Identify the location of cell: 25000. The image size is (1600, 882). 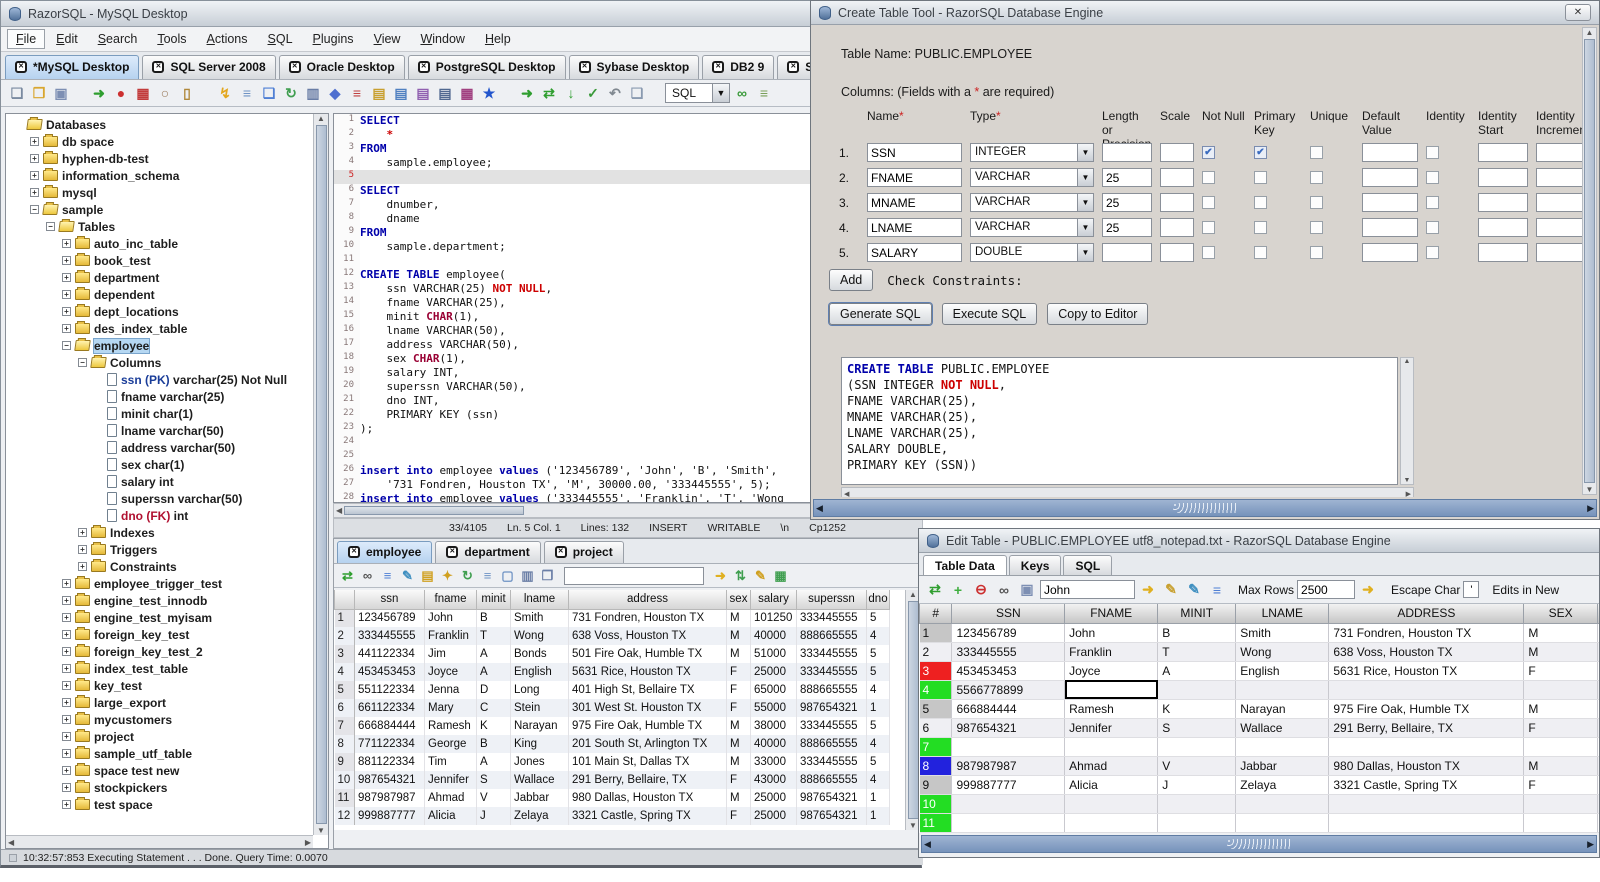
(773, 816).